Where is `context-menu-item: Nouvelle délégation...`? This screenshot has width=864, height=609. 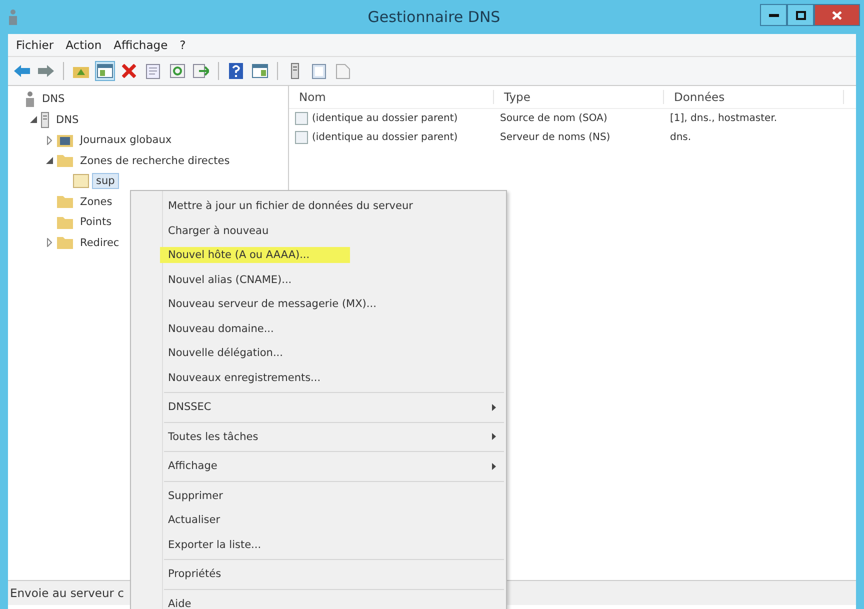
context-menu-item: Nouvelle délégation... is located at coordinates (241, 353).